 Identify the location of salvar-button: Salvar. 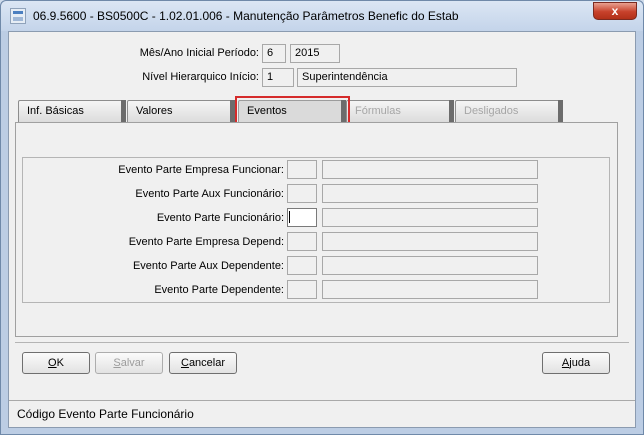
(129, 363).